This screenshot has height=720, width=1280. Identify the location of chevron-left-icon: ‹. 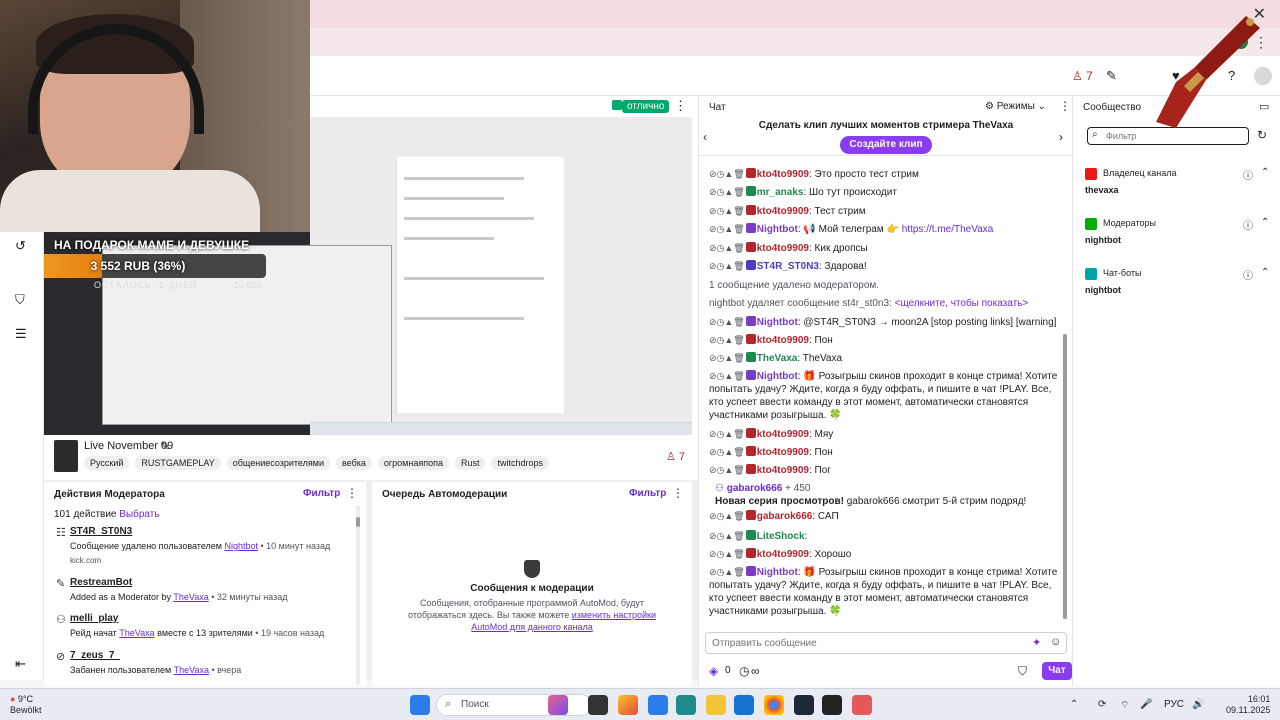
(705, 137).